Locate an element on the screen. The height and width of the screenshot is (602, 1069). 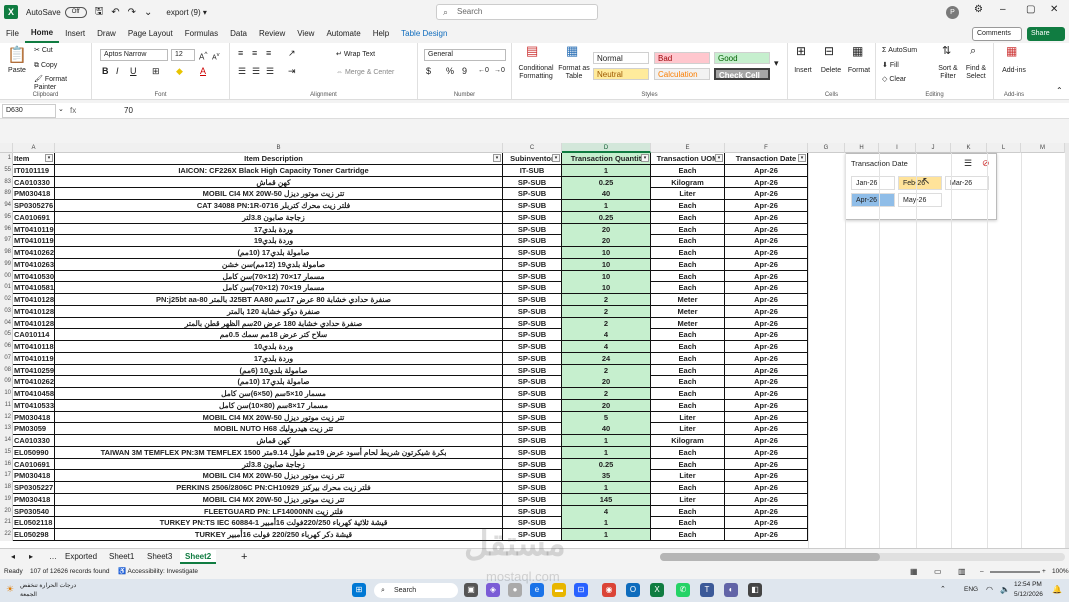
cell-b: MOBIL NUTO H68 تتر زيت هيدروليك is located at coordinates (279, 429).